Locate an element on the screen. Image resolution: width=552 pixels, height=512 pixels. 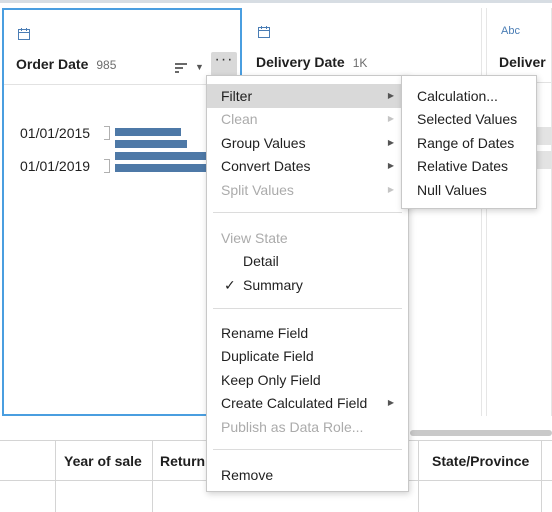
abc-icon: Abc is located at coordinates (510, 31).